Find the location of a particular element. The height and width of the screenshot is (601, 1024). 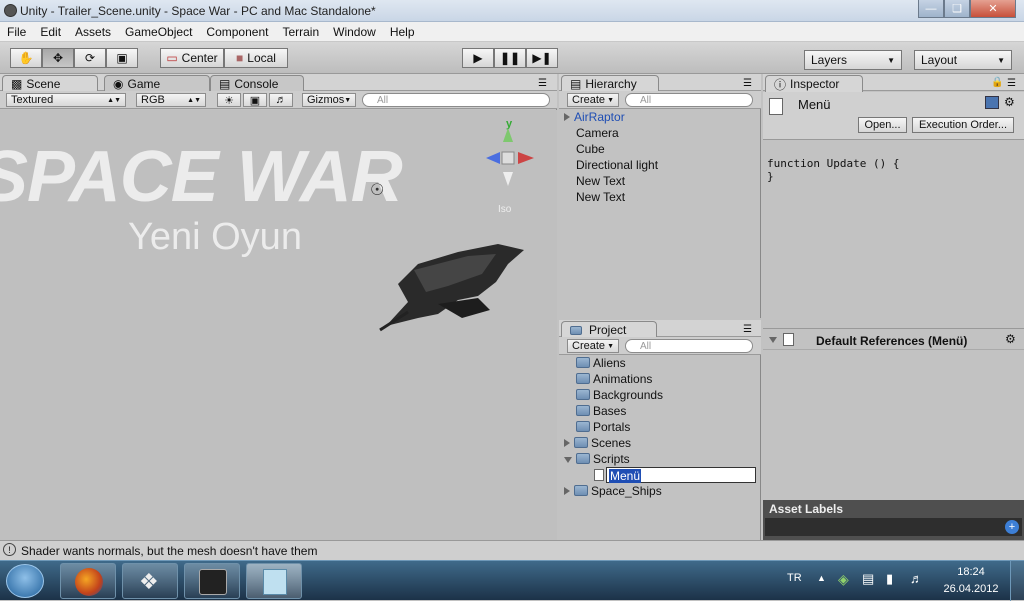

volume-icon: ♬ is located at coordinates (916, 578).